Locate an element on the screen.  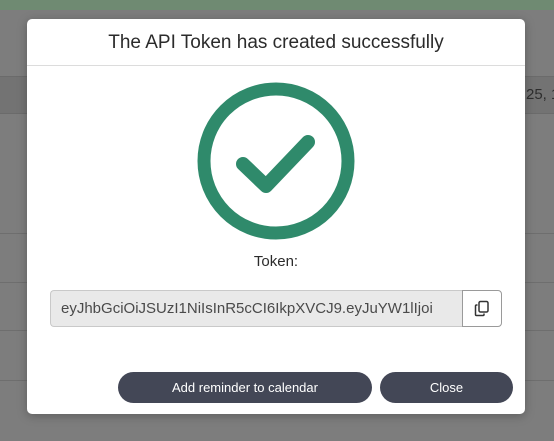
dialog-title: The API Token has created successfully is located at coordinates (276, 42).